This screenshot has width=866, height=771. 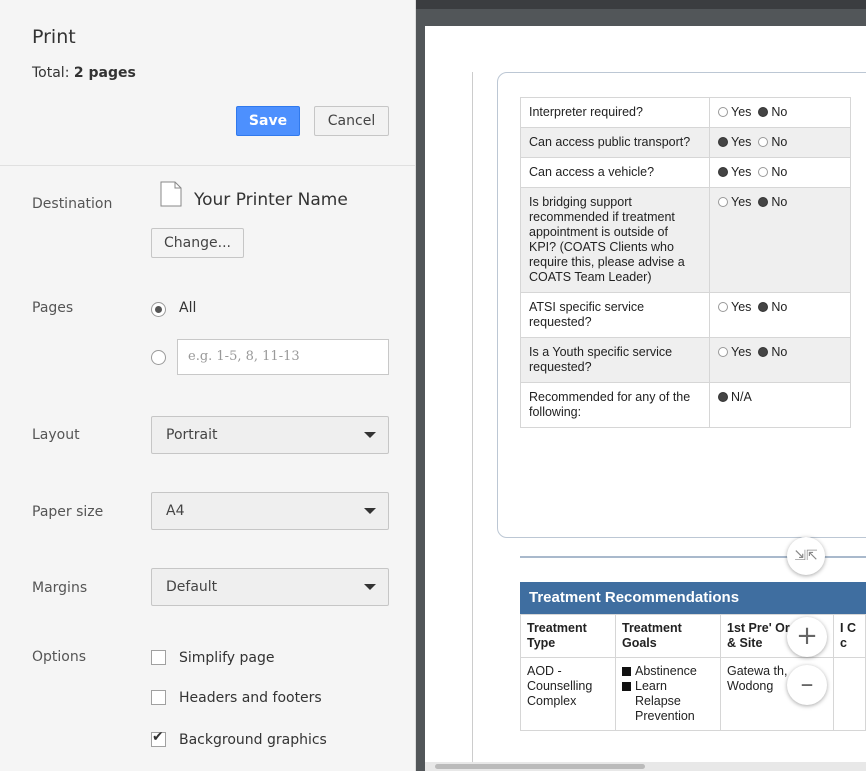 What do you see at coordinates (615, 405) in the screenshot?
I see `question-text: Recommended for any of the following:` at bounding box center [615, 405].